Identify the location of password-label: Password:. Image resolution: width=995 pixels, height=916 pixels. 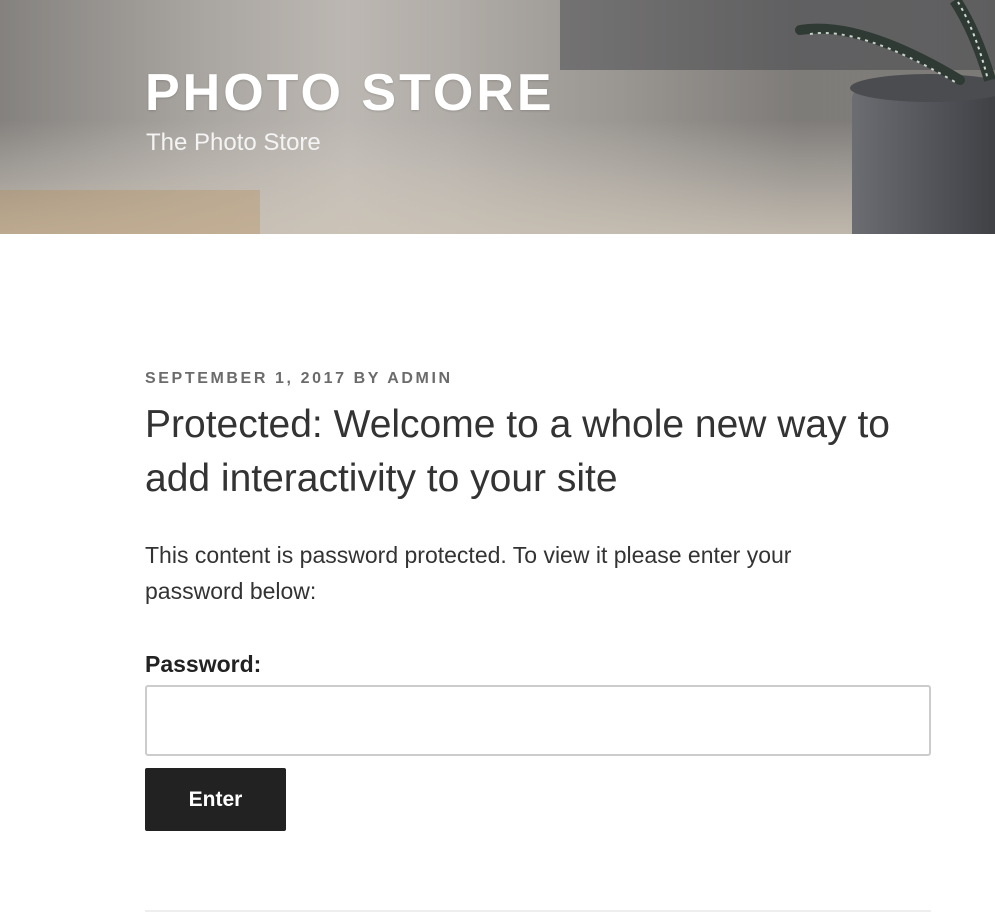
(203, 664).